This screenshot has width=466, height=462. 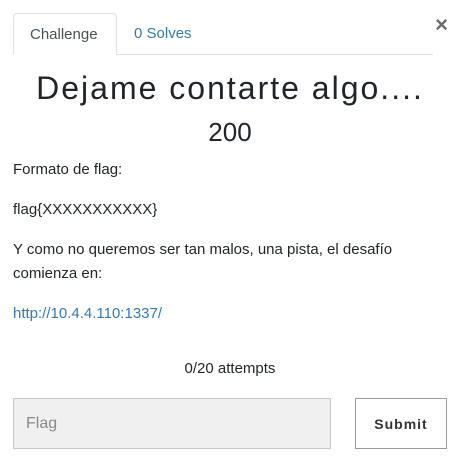 What do you see at coordinates (65, 34) in the screenshot?
I see `tab-challenge: Challenge` at bounding box center [65, 34].